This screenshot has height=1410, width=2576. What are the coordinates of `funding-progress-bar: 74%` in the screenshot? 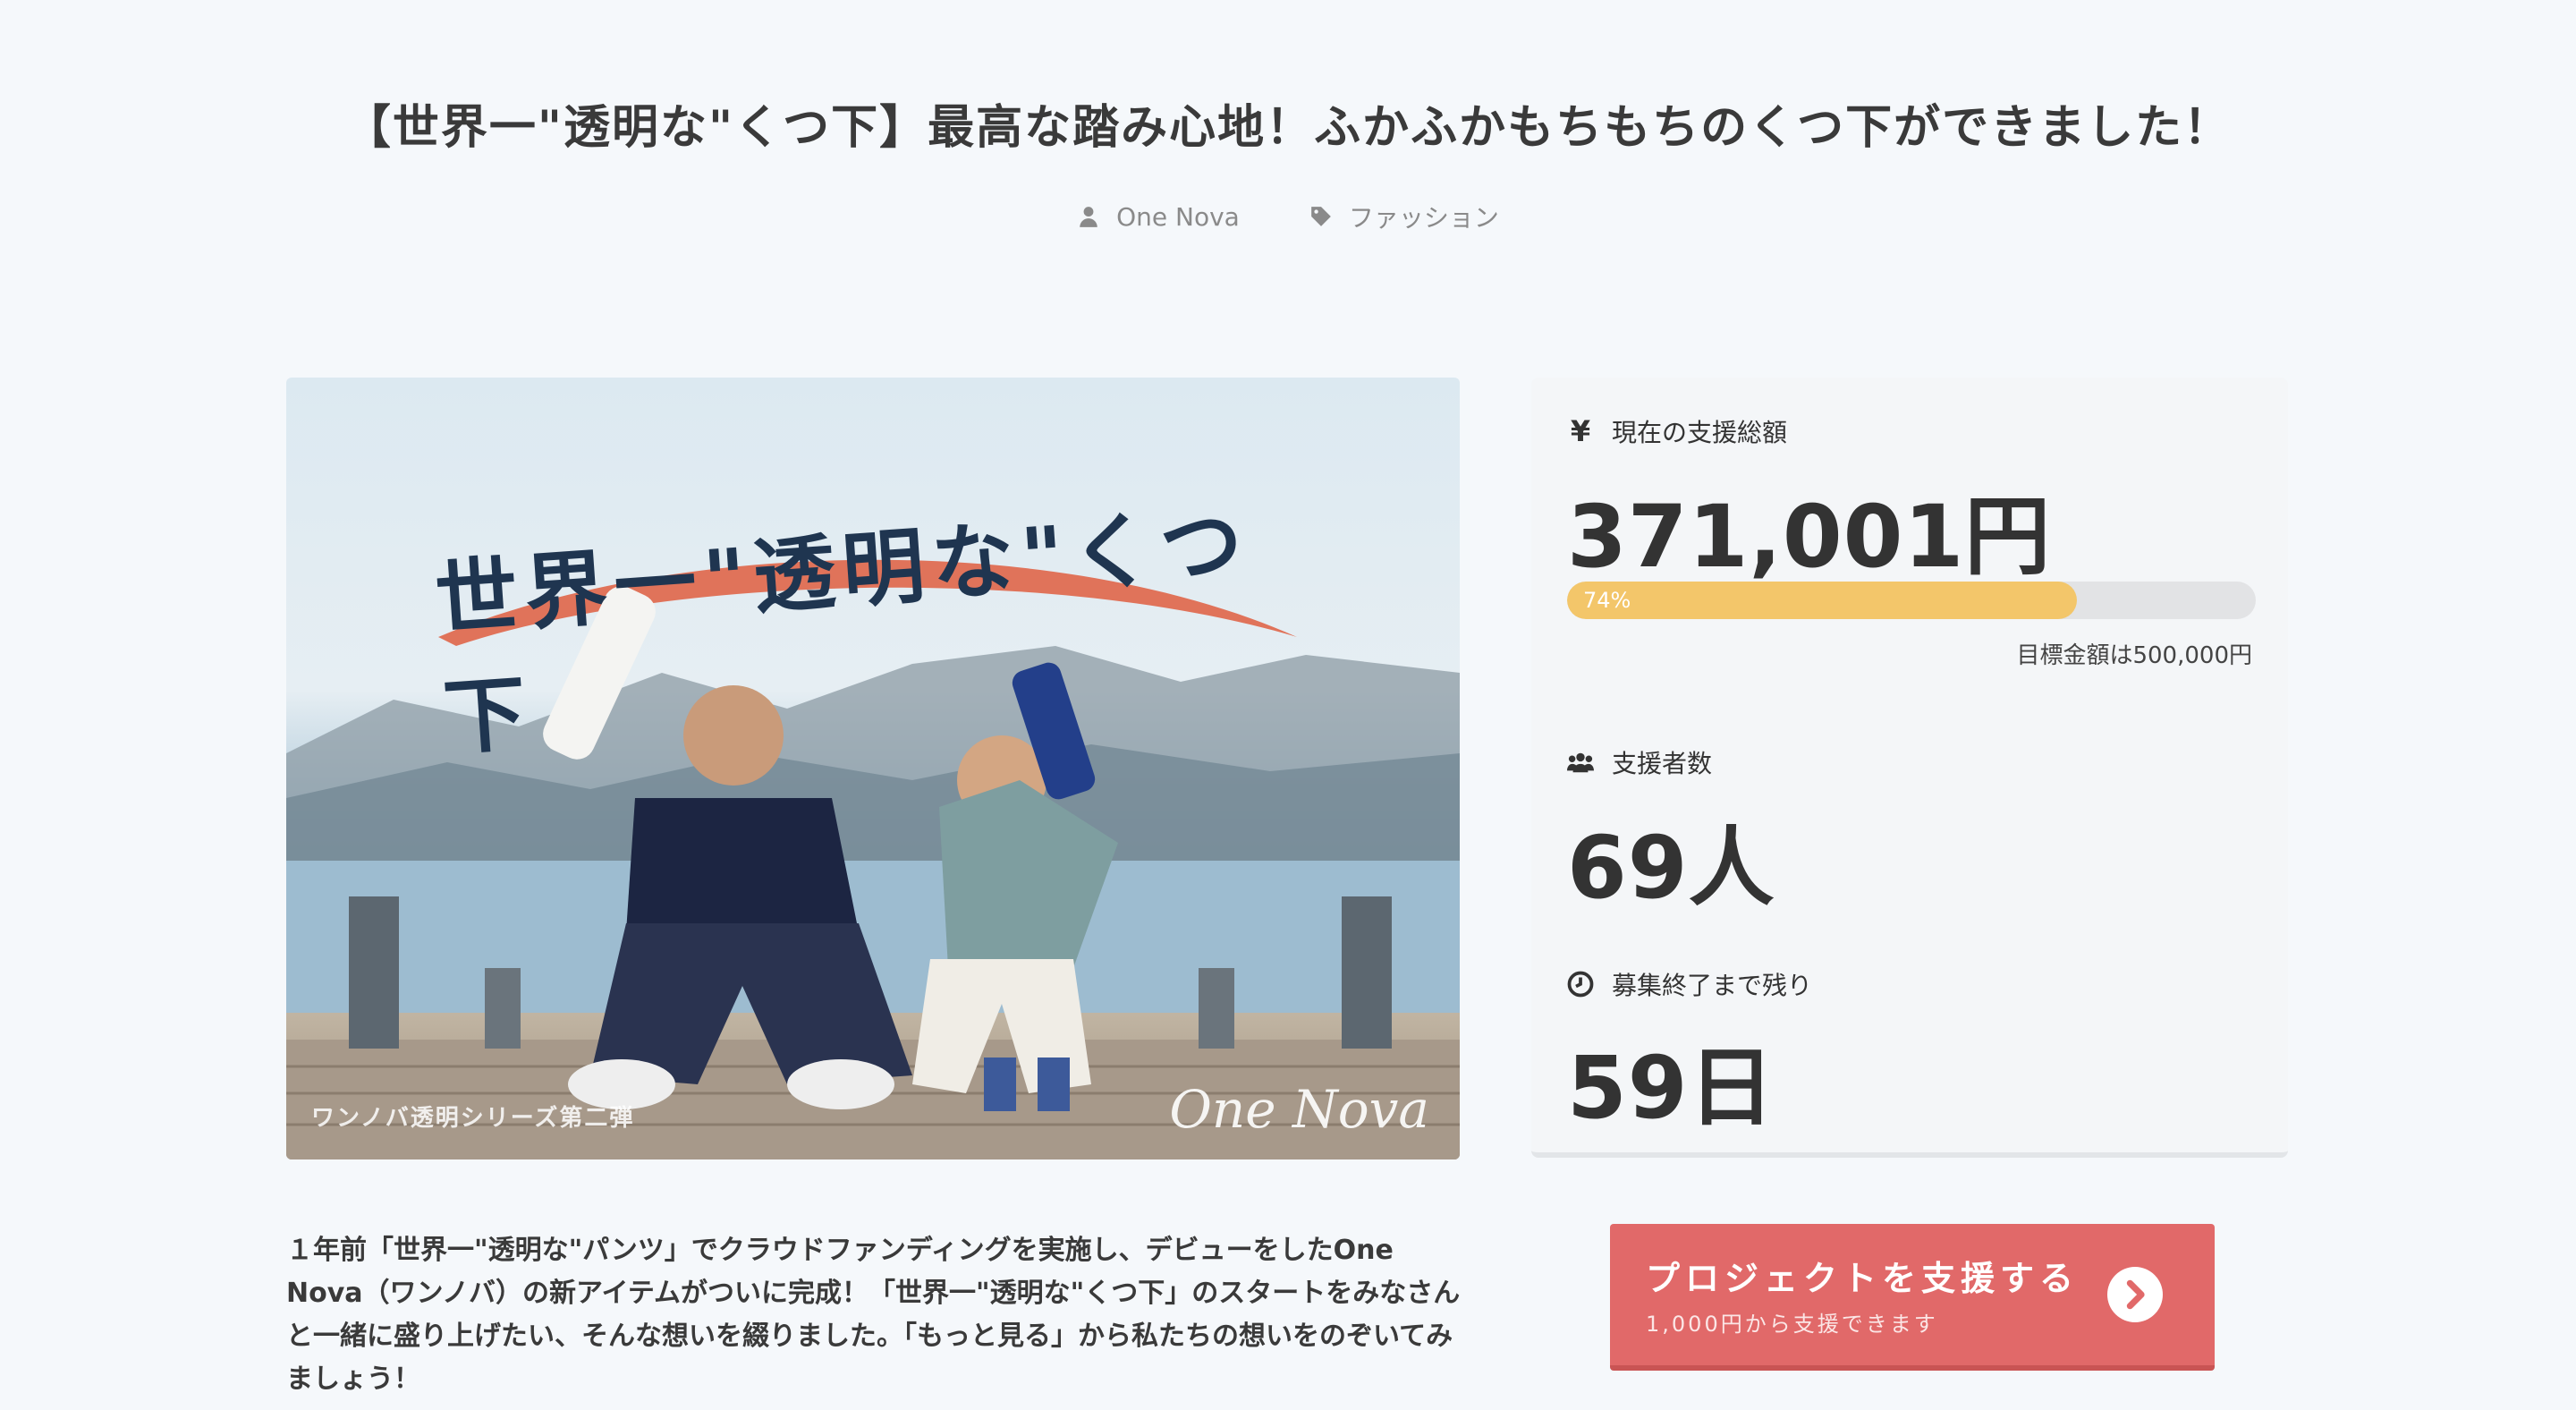 It's located at (1911, 601).